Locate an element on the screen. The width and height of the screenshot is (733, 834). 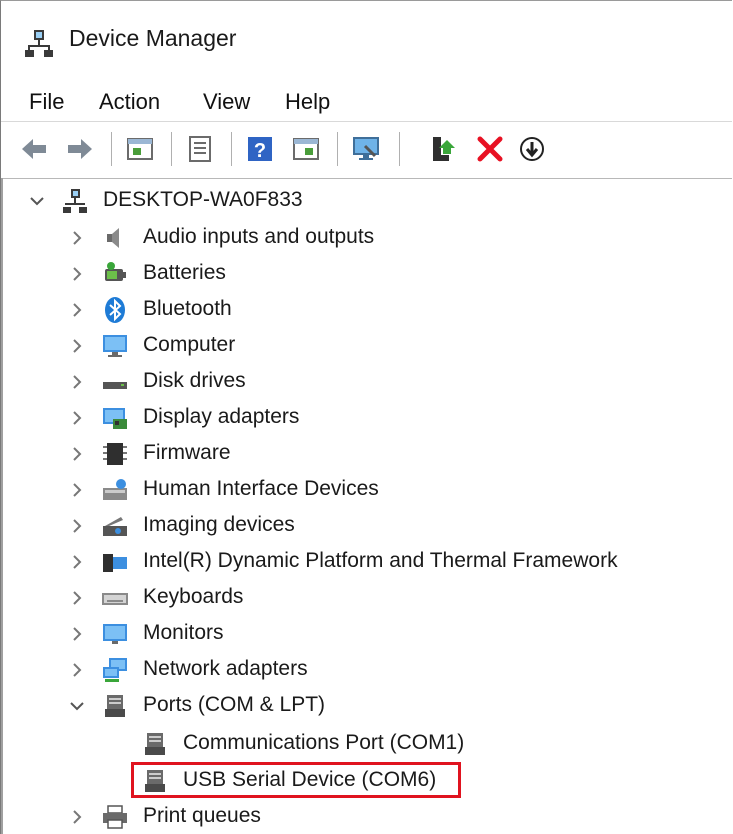
menu-file: File is located at coordinates (46, 102).